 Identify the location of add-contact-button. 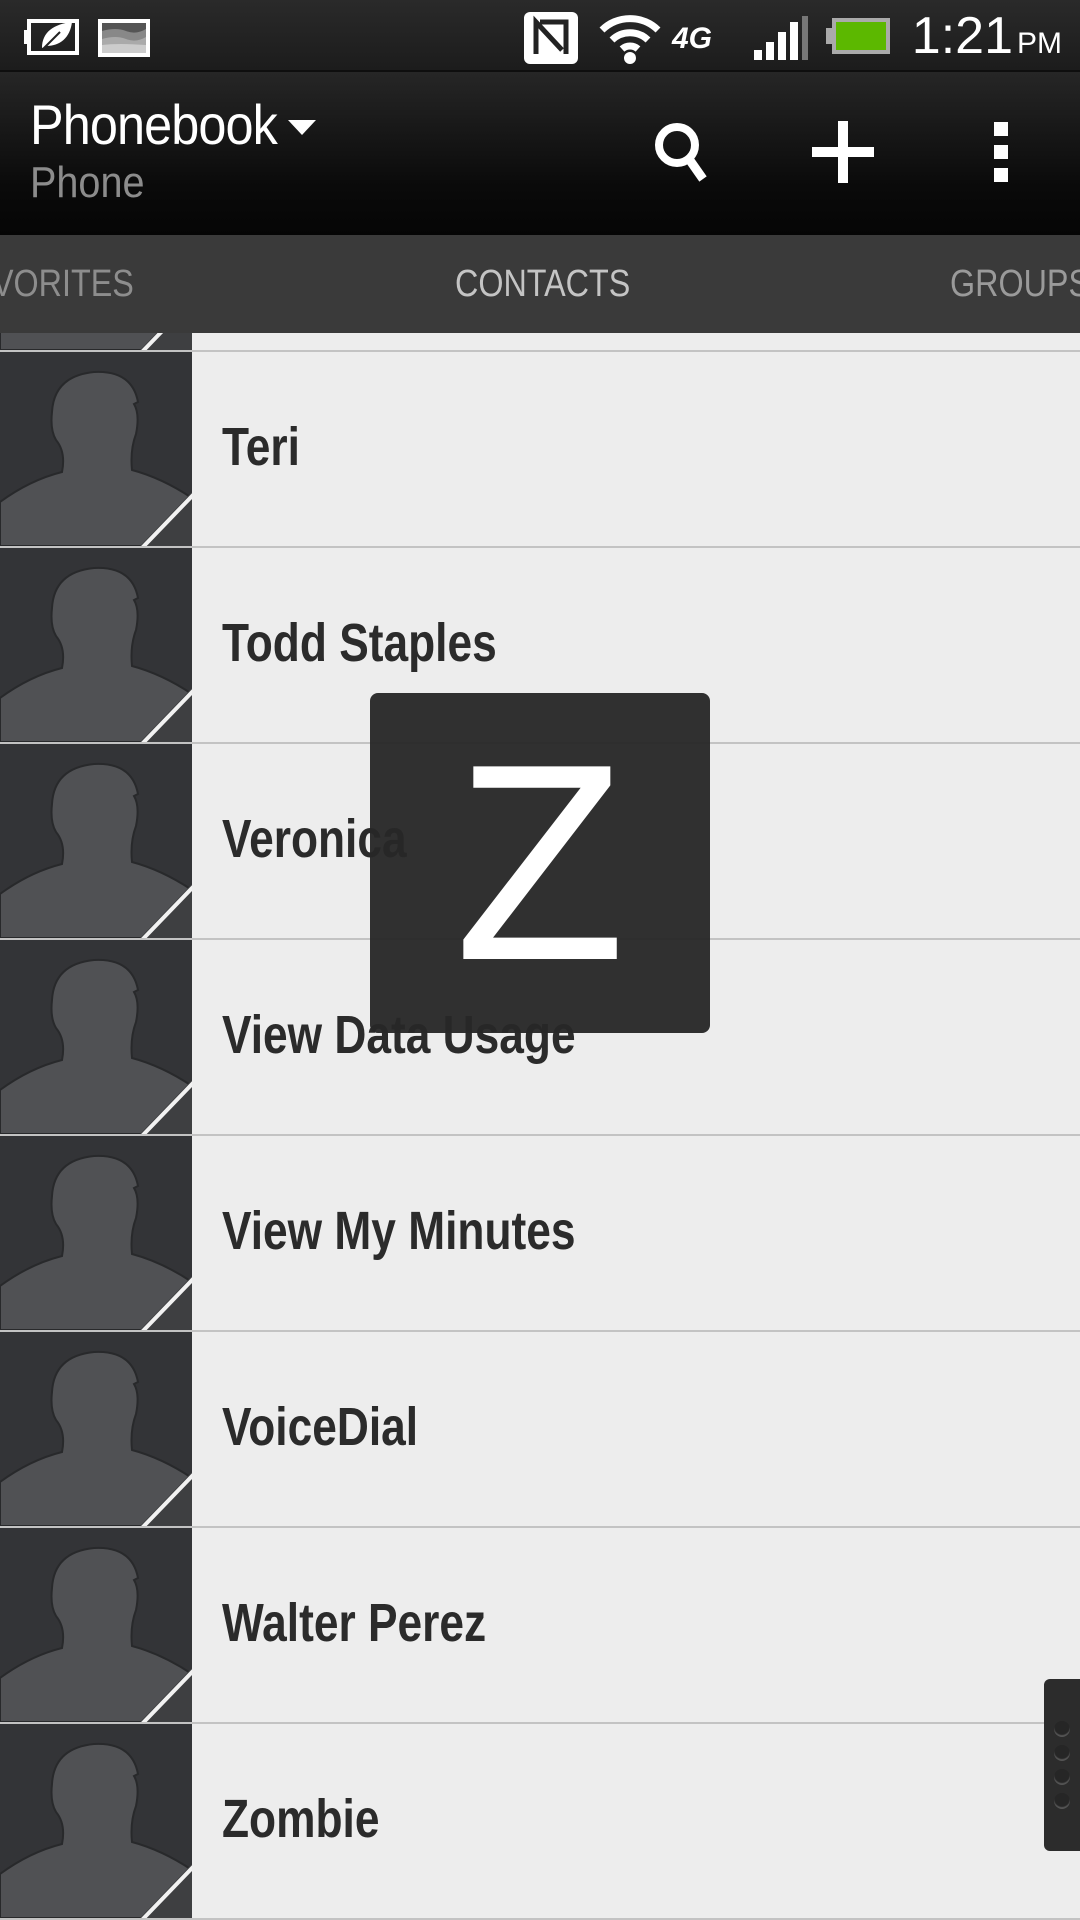
(843, 152).